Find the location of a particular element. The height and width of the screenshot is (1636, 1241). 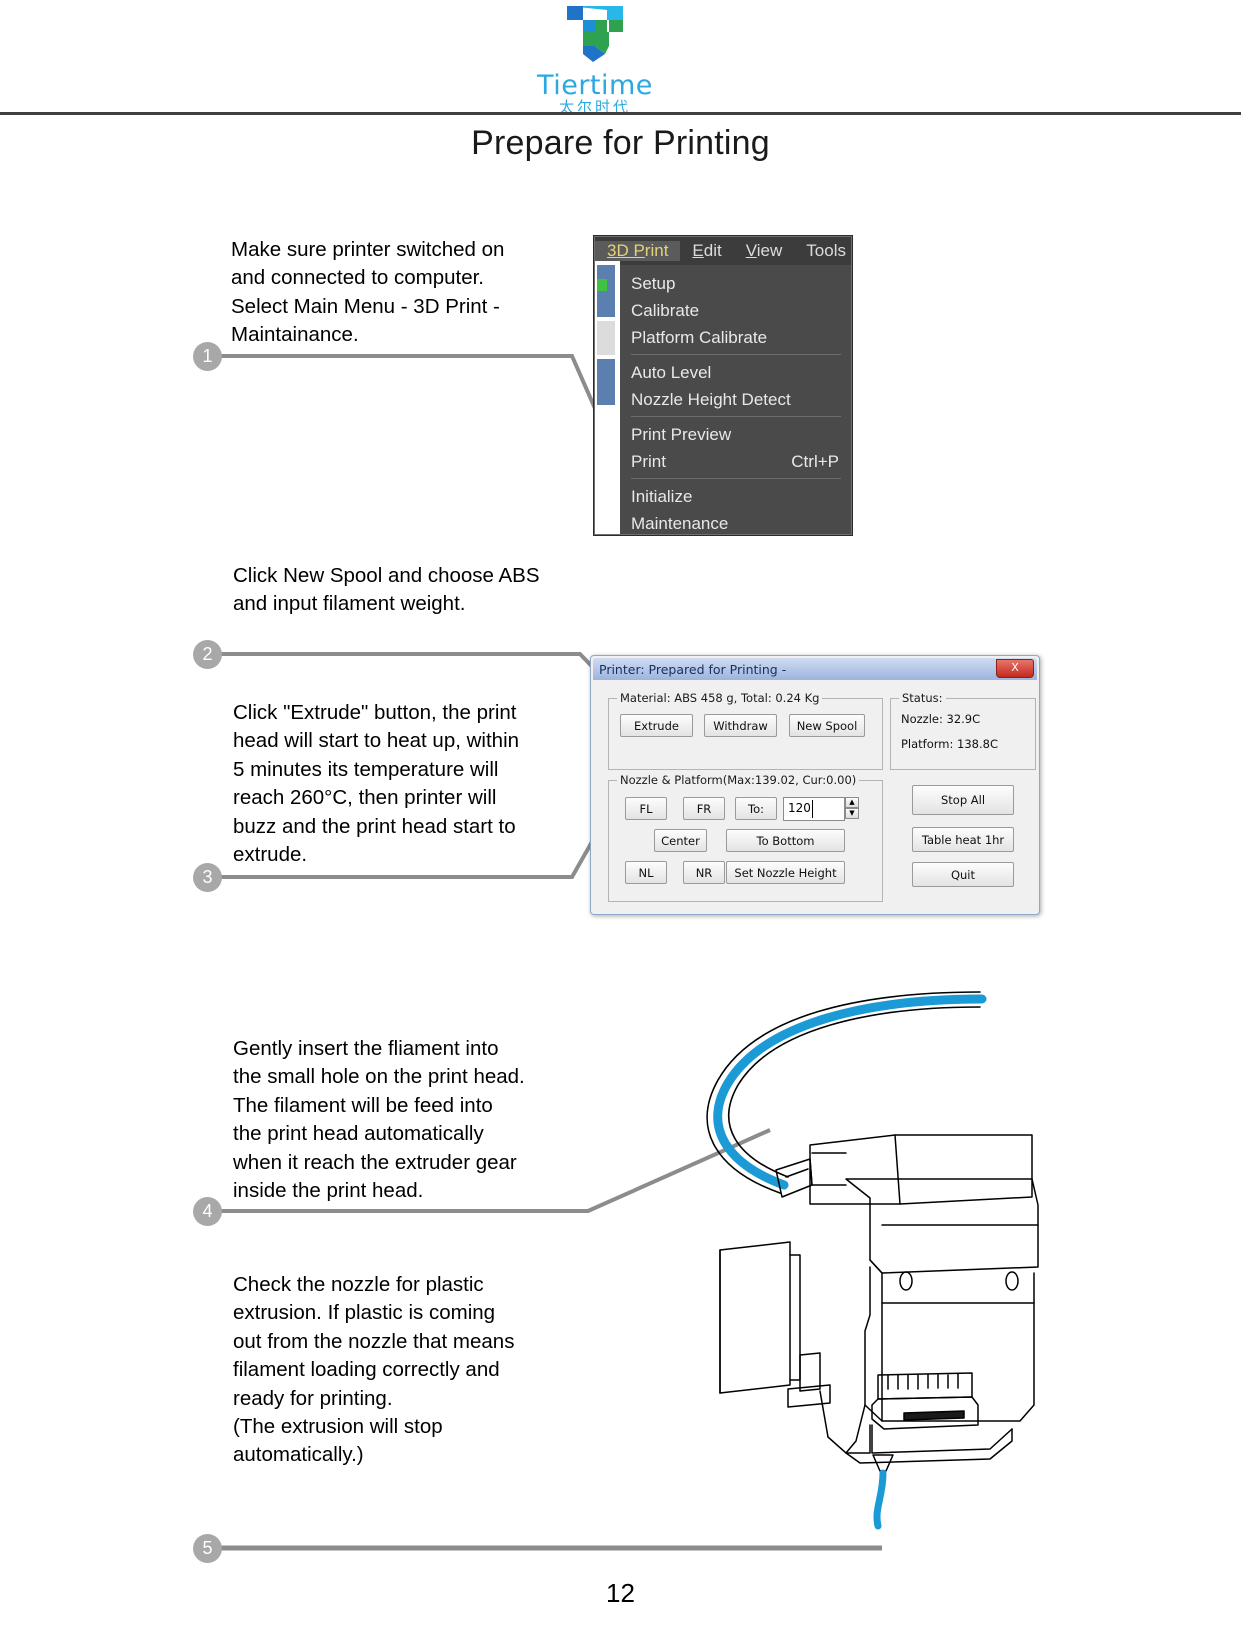

step-4-line-6: inside the print head. is located at coordinates (328, 1191).